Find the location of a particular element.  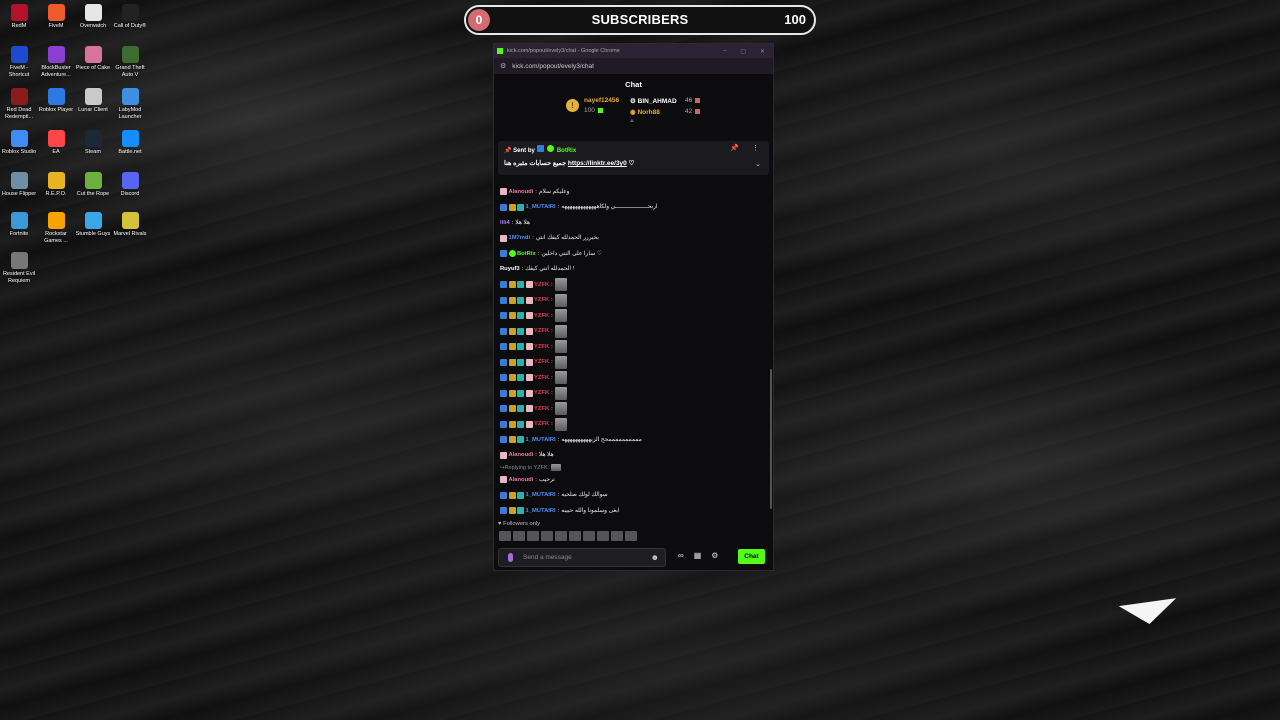

desktop-icon-cod: Call of Duty® is located at coordinates (130, 17).